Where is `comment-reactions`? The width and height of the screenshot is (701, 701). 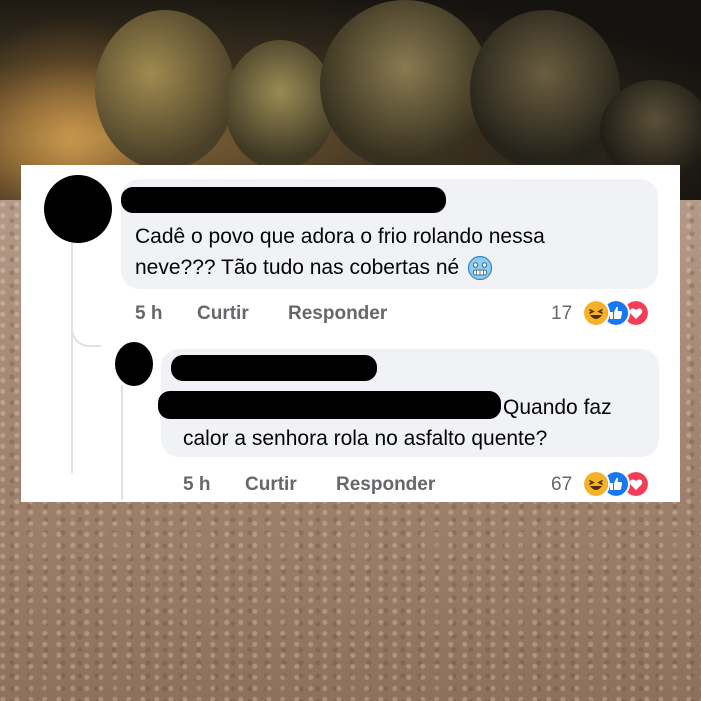 comment-reactions is located at coordinates (617, 313).